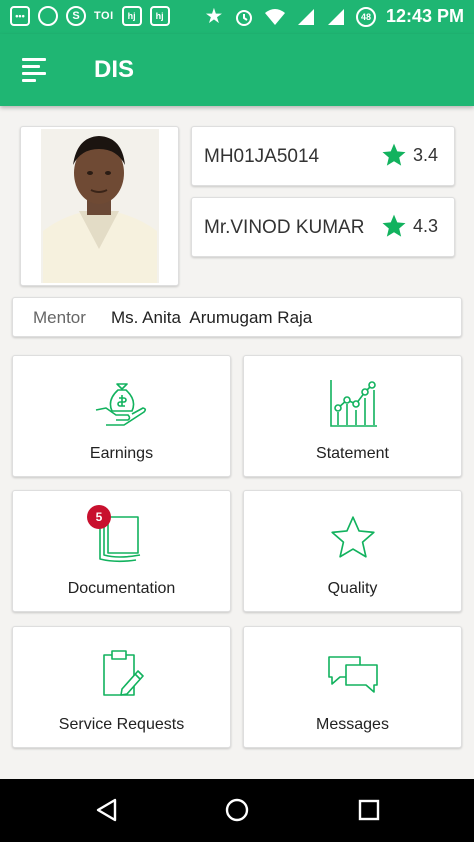 The image size is (474, 842). What do you see at coordinates (353, 403) in the screenshot?
I see `line-chart-icon` at bounding box center [353, 403].